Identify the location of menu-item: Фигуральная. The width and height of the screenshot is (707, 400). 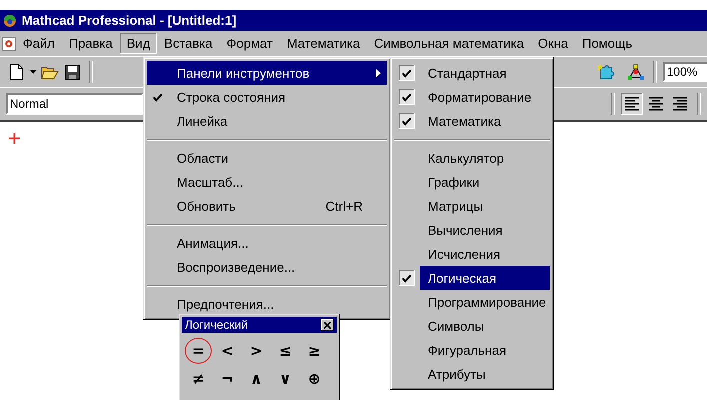
(472, 350).